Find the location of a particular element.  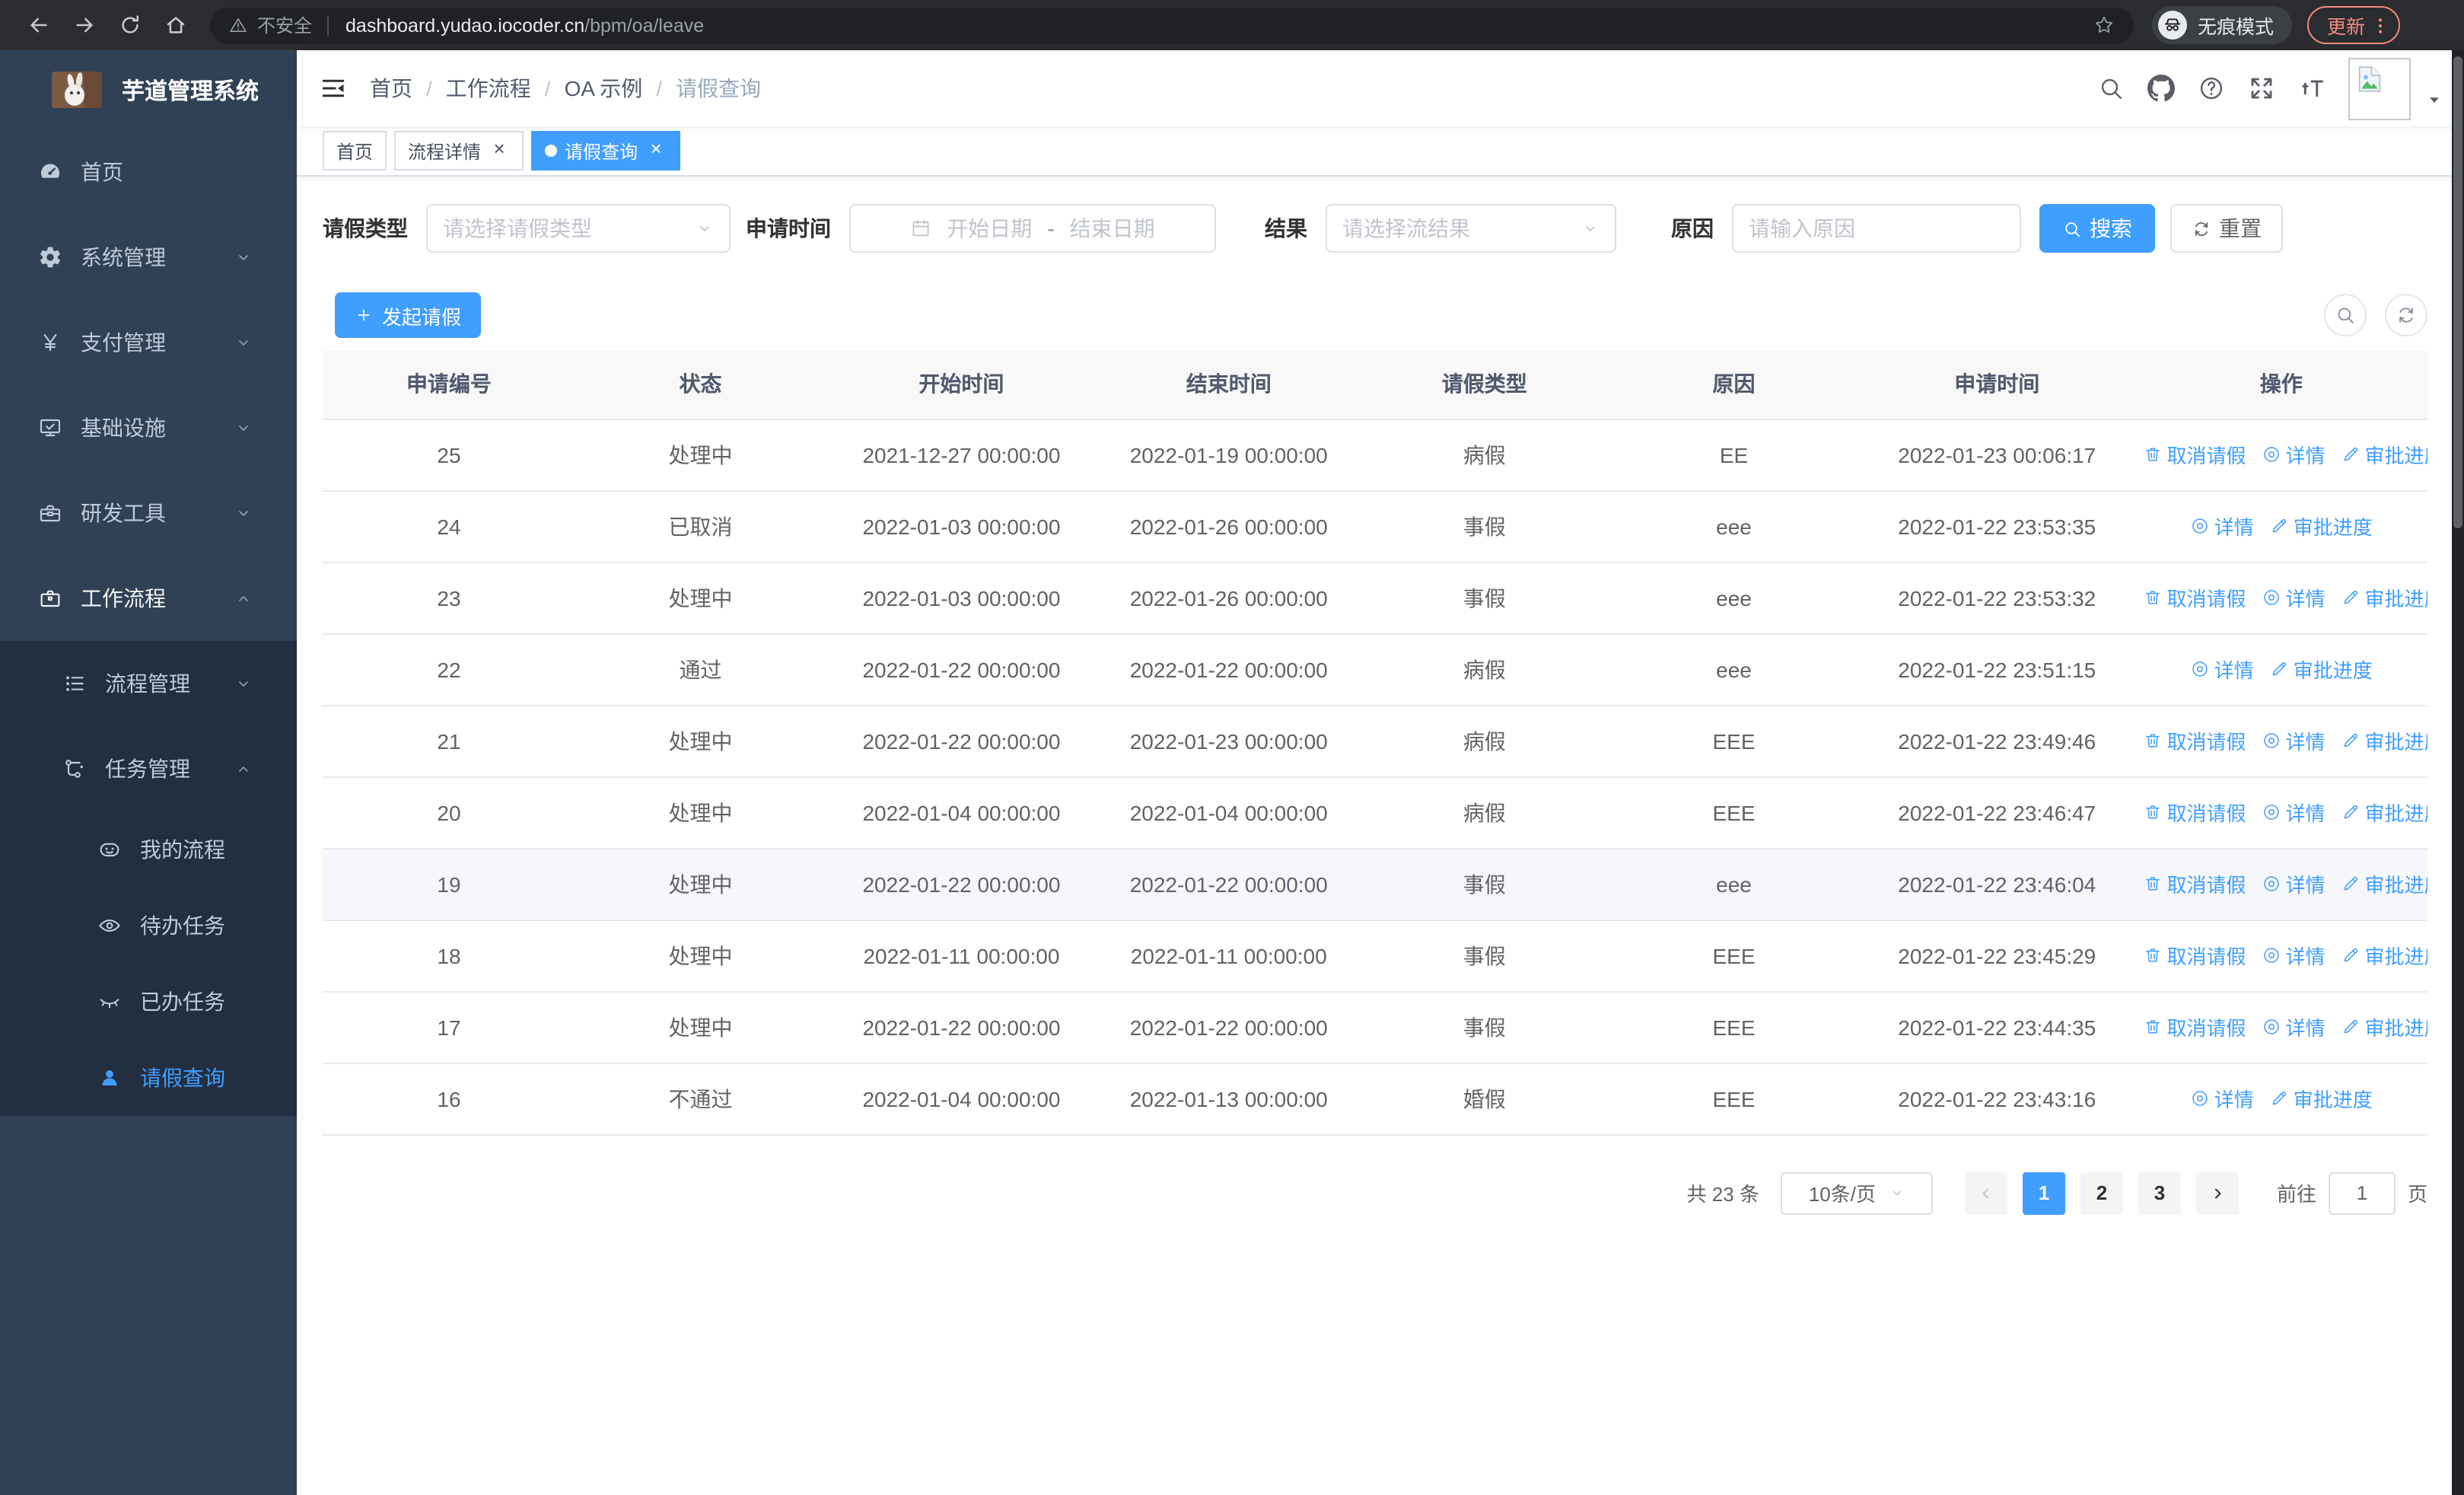

sidebar-item-task-mgmt: 任务管理 is located at coordinates (148, 768).